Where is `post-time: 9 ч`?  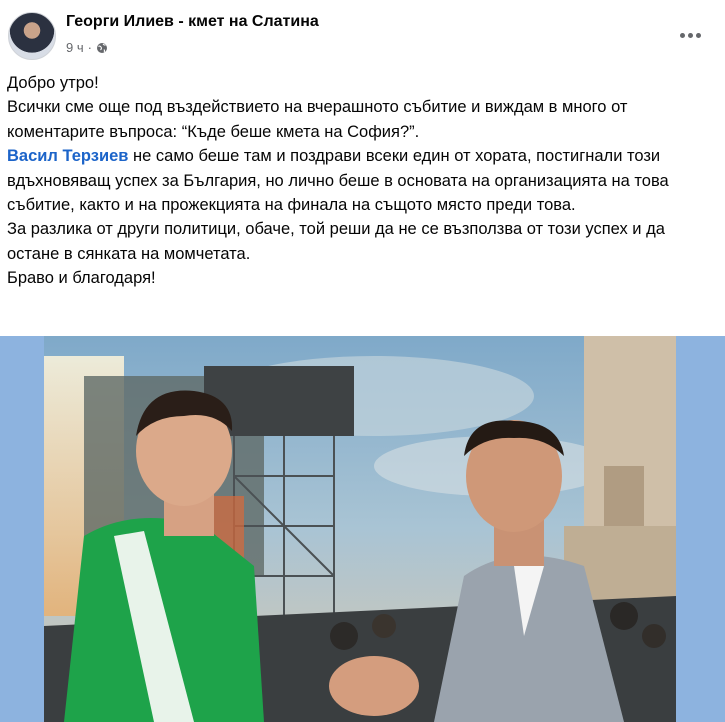
post-time: 9 ч is located at coordinates (75, 47).